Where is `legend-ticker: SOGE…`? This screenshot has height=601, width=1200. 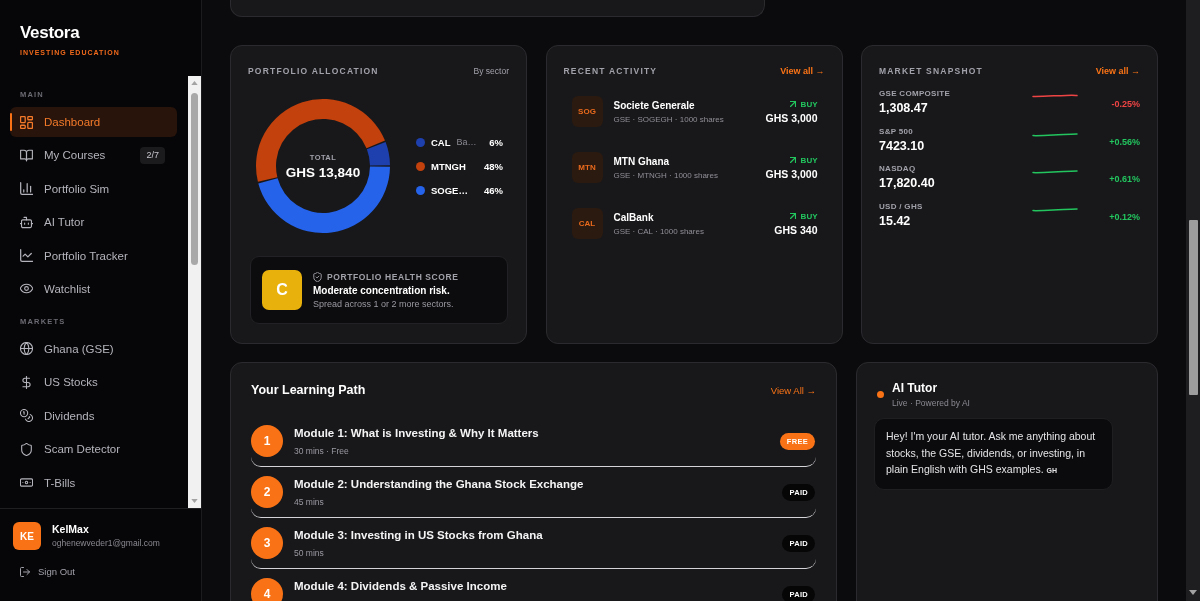 legend-ticker: SOGE… is located at coordinates (449, 190).